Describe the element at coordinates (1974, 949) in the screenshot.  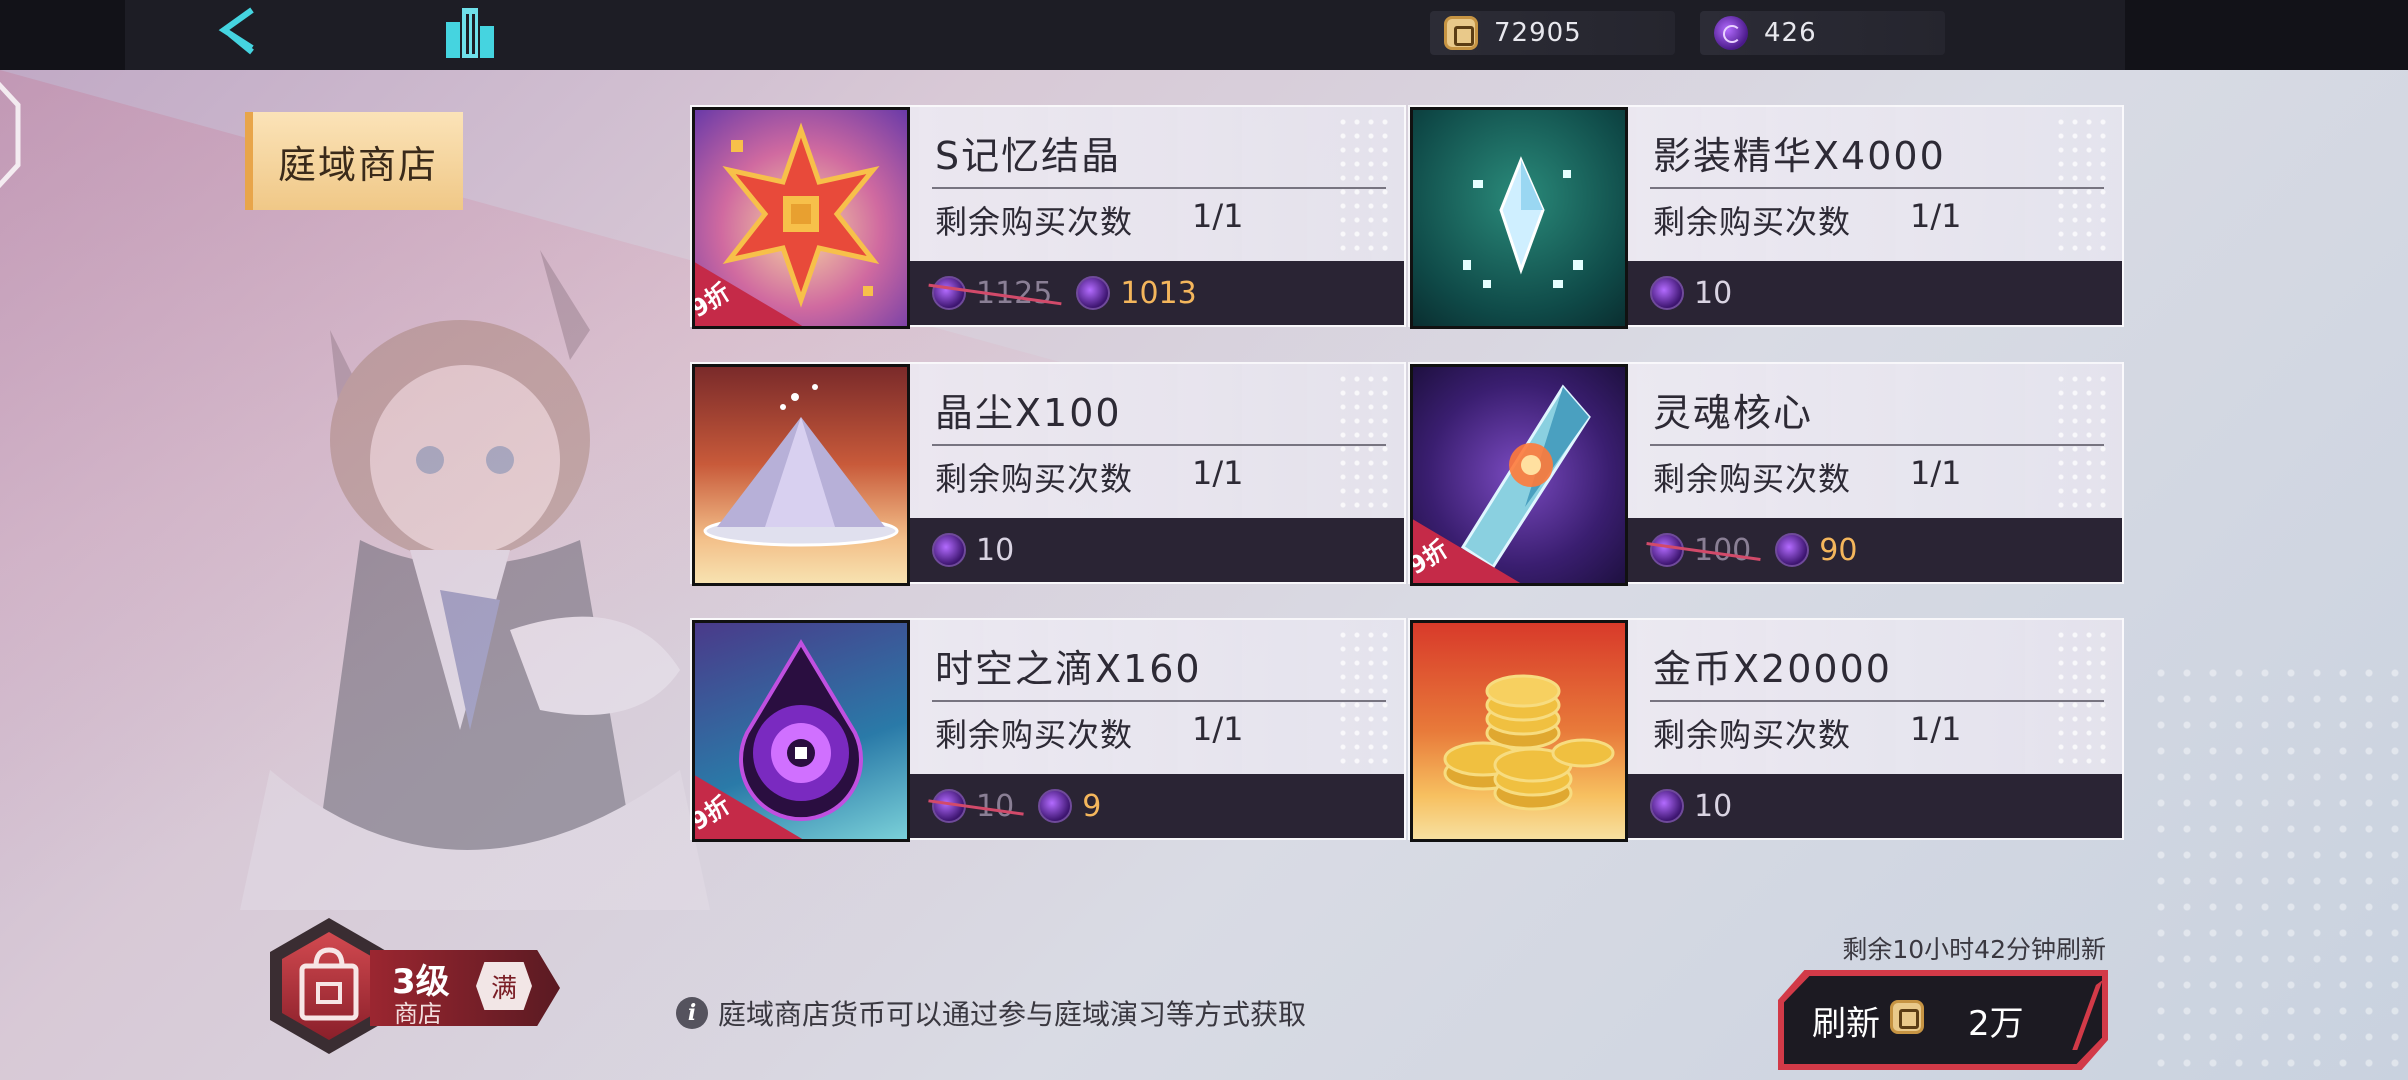
I see `refresh-countdown: 剩余10小时42分钟刷新` at that location.